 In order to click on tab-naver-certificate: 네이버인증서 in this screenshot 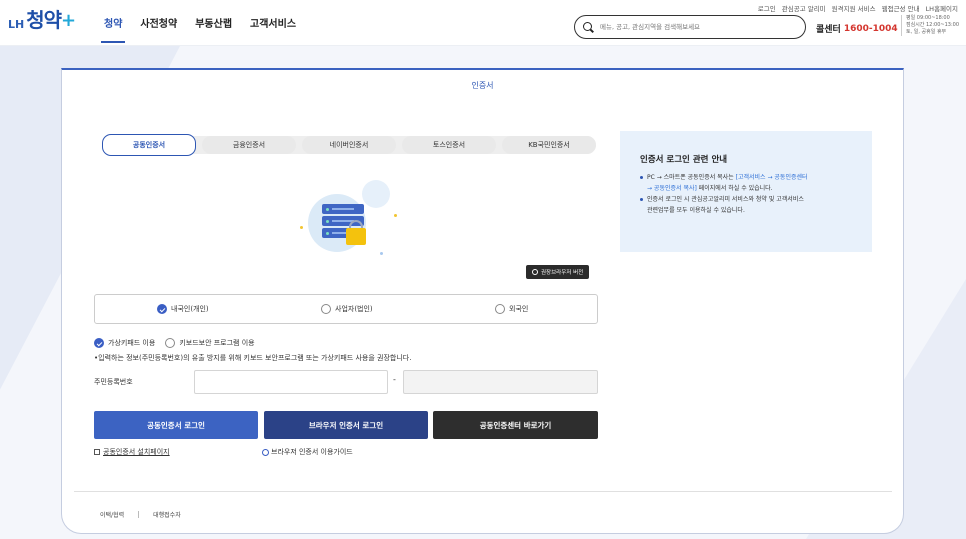, I will do `click(349, 145)`.